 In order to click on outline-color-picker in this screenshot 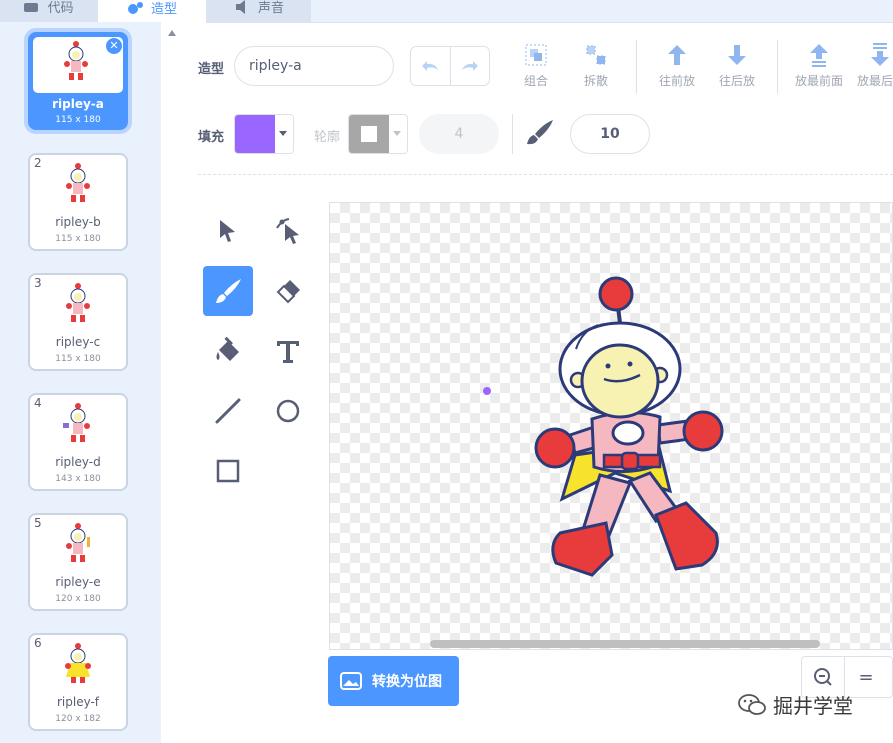, I will do `click(378, 134)`.